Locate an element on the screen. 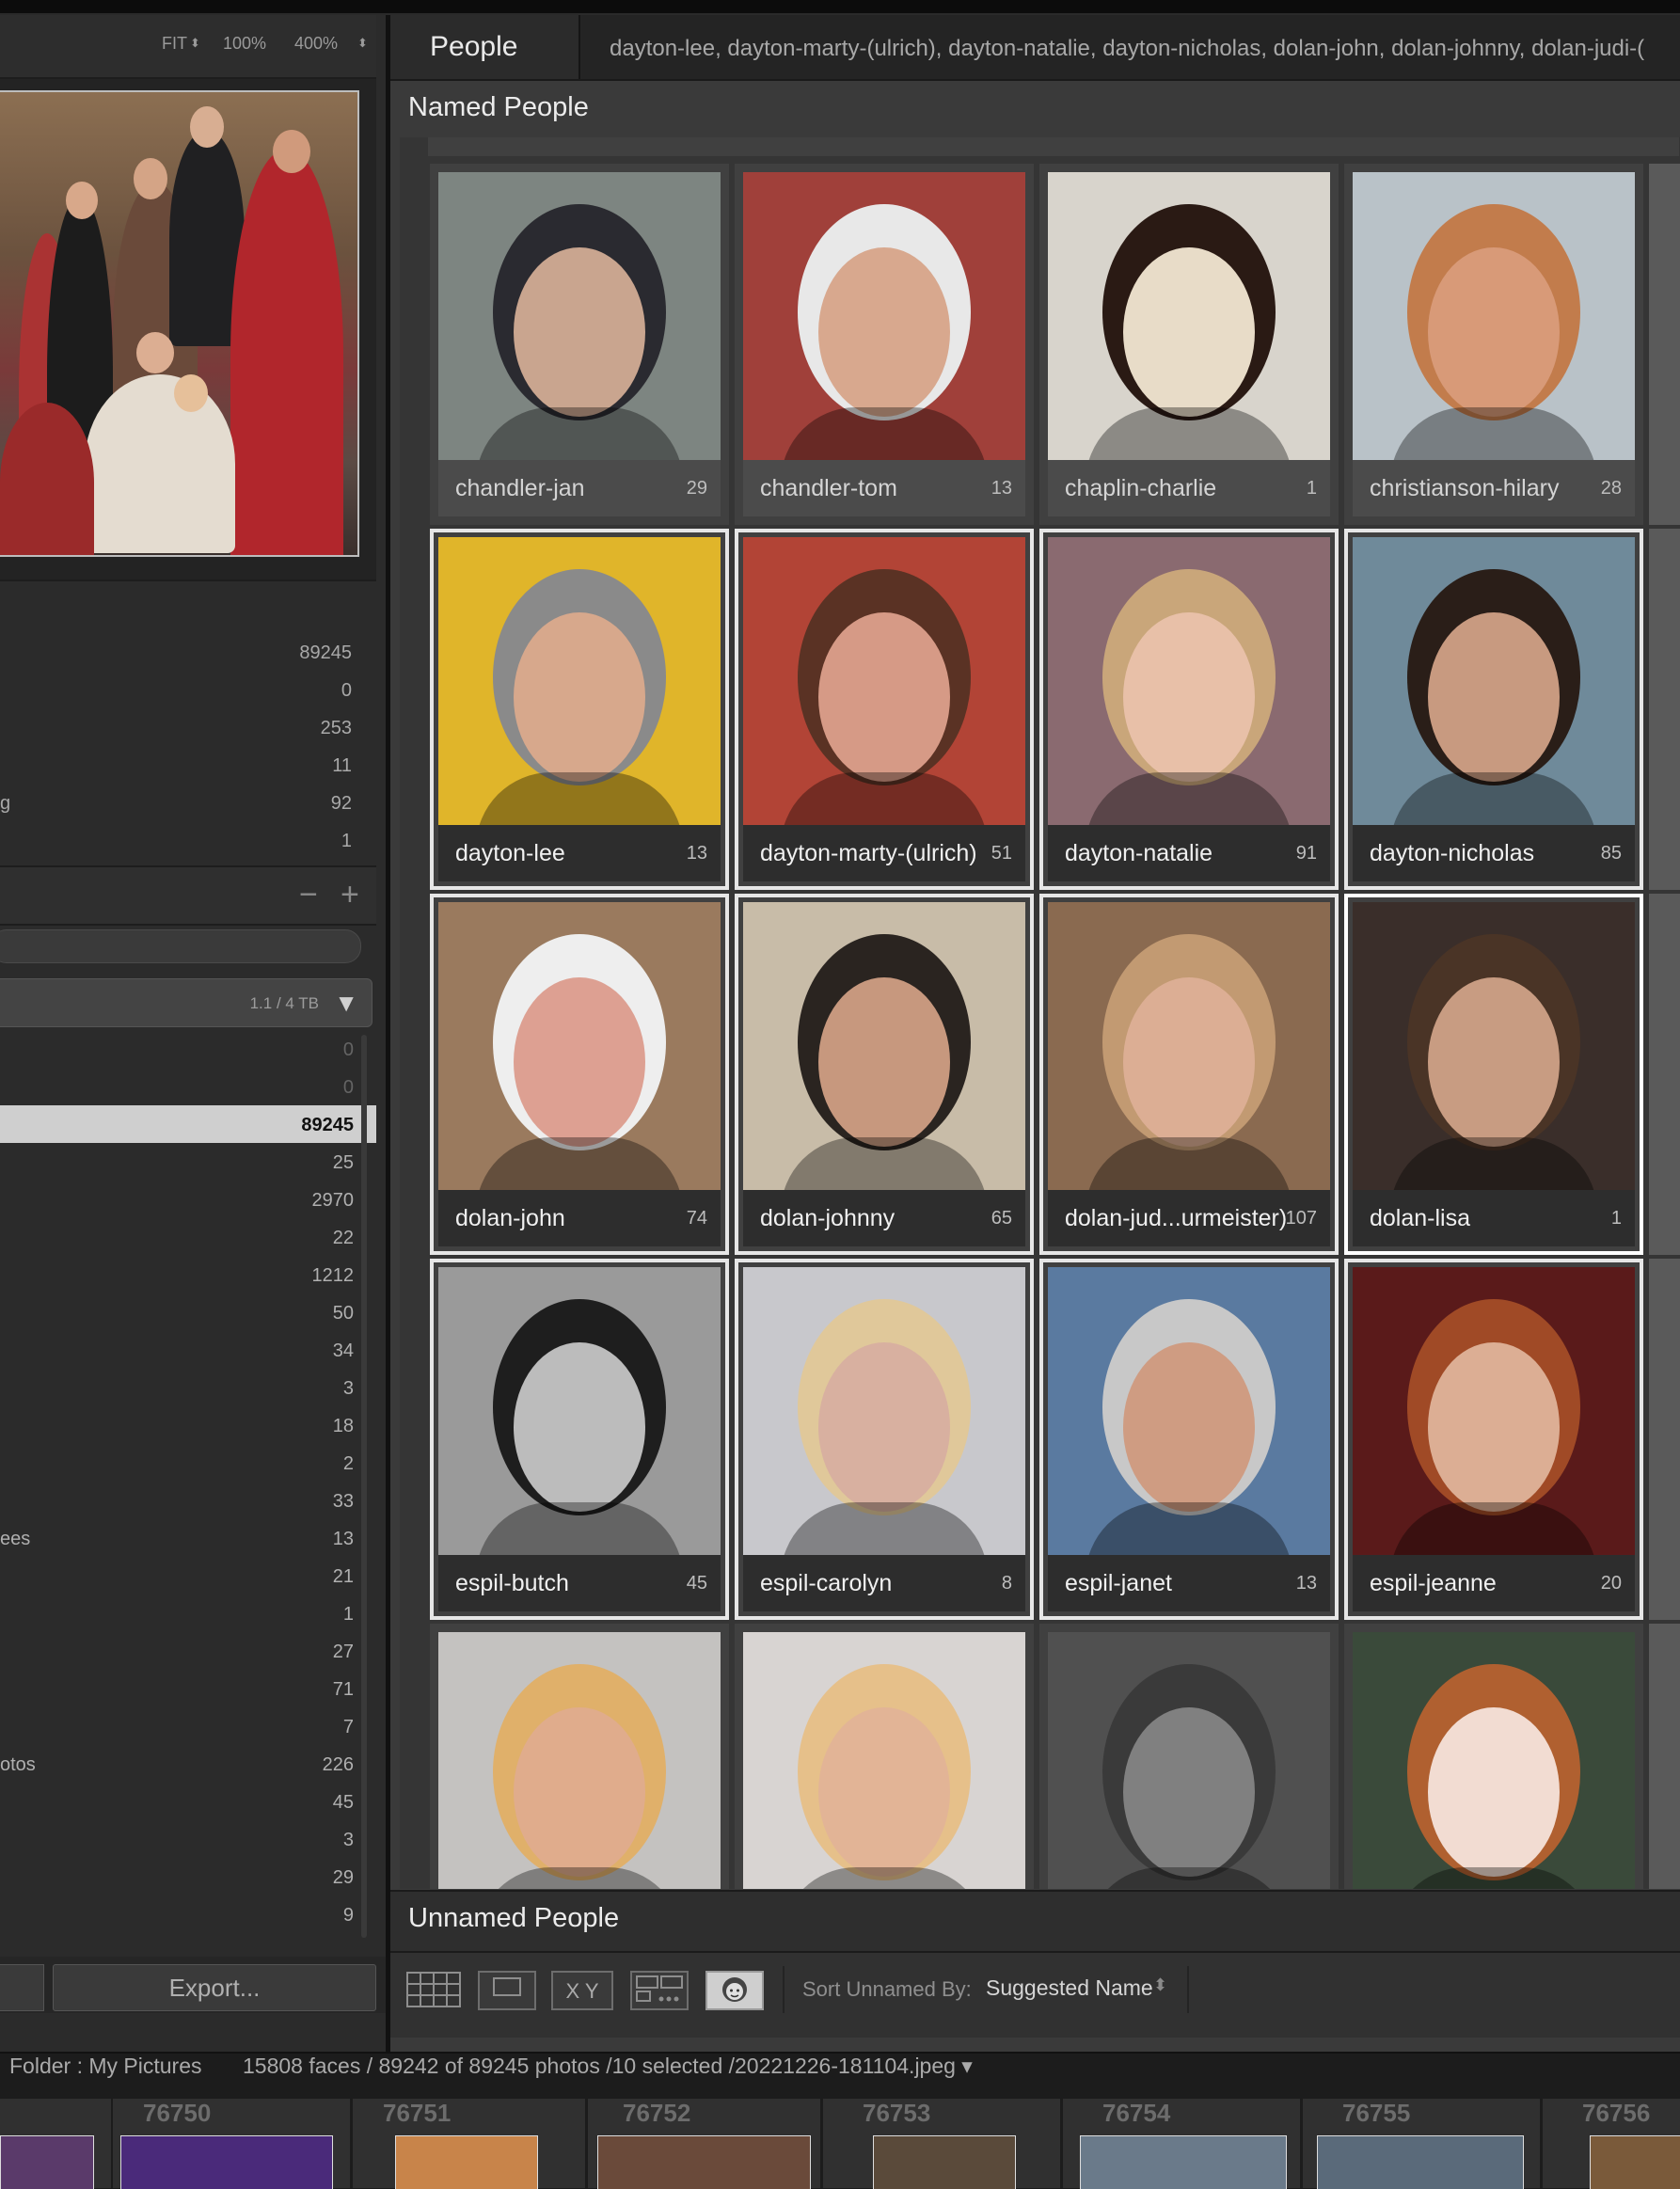 This screenshot has width=1680, height=2189. left-panel-scrollbar is located at coordinates (364, 1486).